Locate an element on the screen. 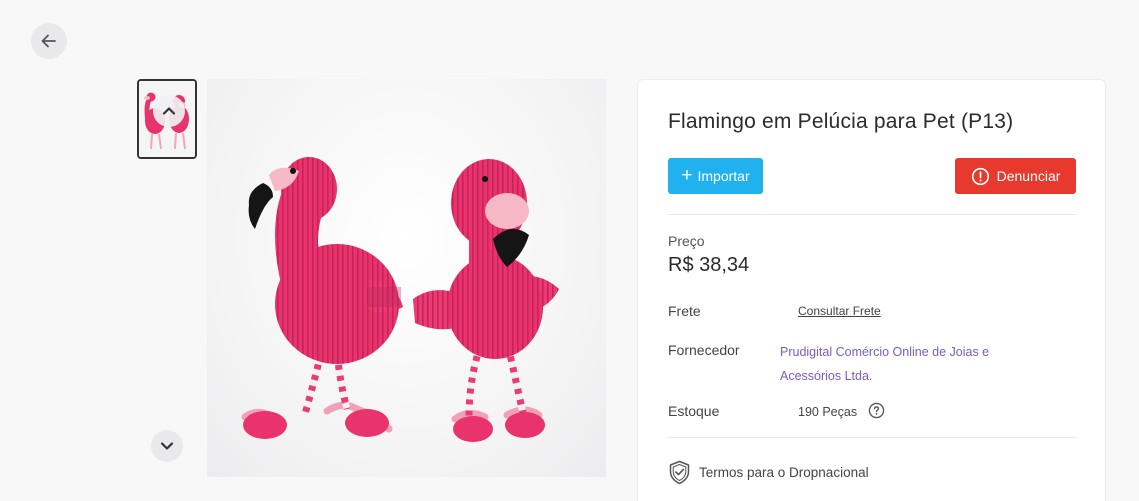  chevron-up-icon is located at coordinates (169, 111).